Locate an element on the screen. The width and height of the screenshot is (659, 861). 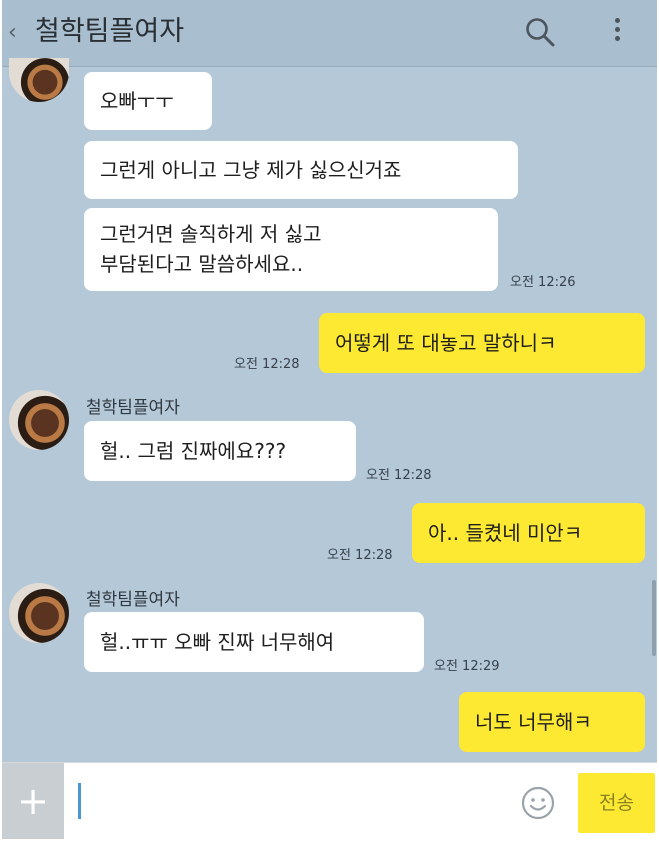
message-bubble: 너도 너무해ㅋ is located at coordinates (552, 722).